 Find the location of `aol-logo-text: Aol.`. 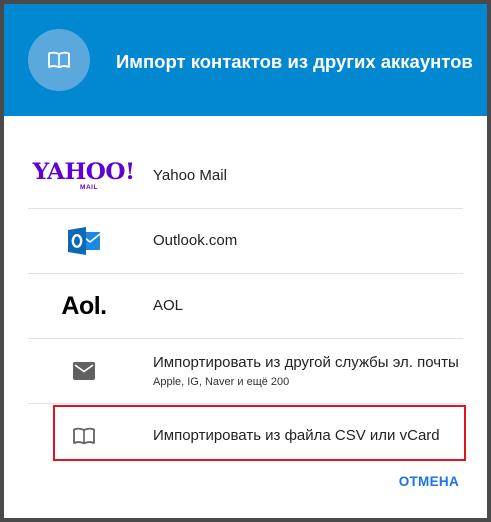

aol-logo-text: Aol. is located at coordinates (84, 305).